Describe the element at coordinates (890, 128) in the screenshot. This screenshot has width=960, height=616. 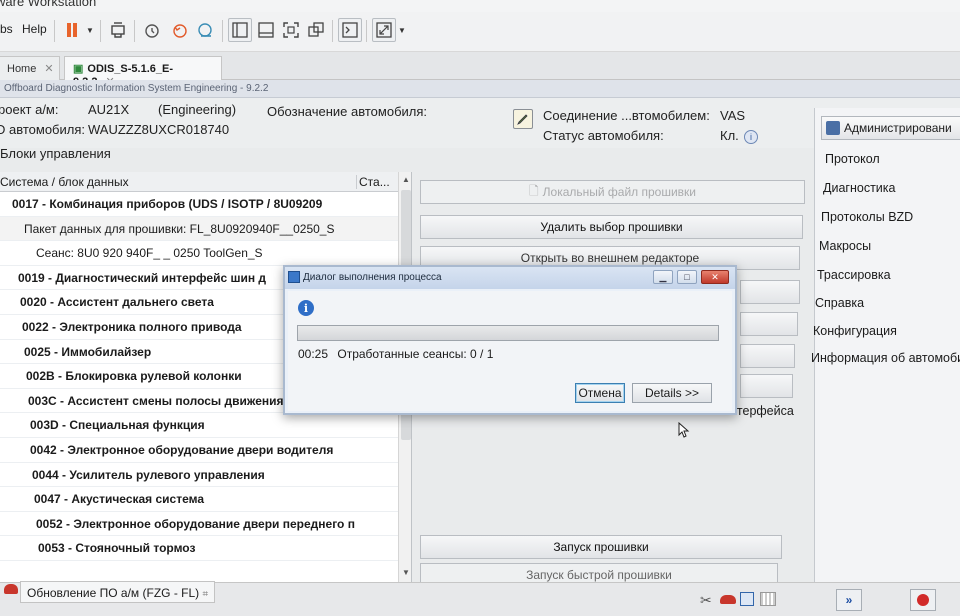
I see `administration-button: Администрировани` at that location.